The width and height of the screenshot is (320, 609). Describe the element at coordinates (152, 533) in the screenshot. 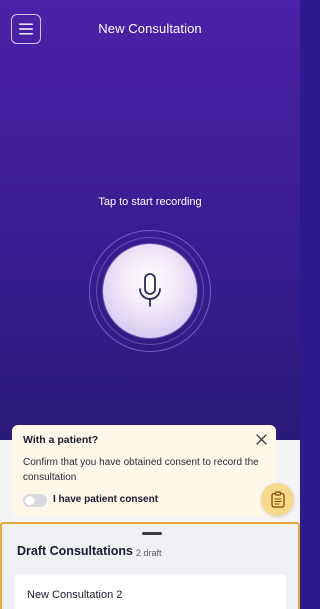

I see `sheet-drag-handle` at that location.